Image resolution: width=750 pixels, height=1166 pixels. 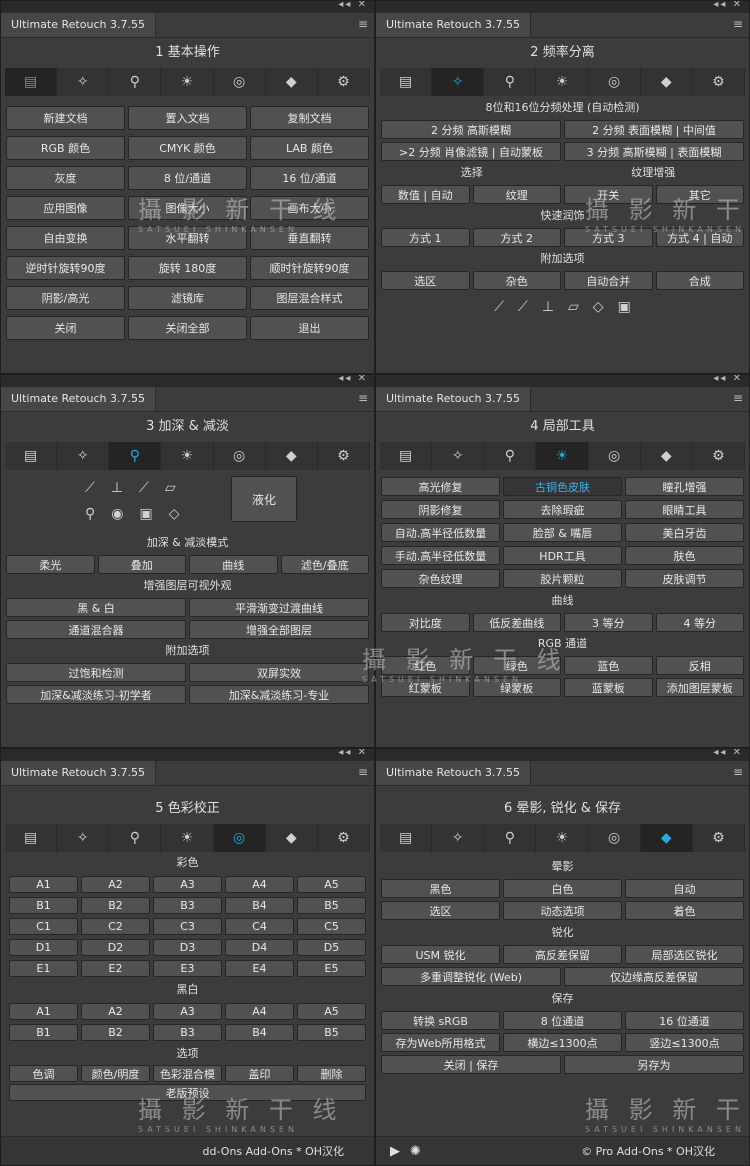 What do you see at coordinates (440, 954) in the screenshot?
I see `button: USM 锐化` at bounding box center [440, 954].